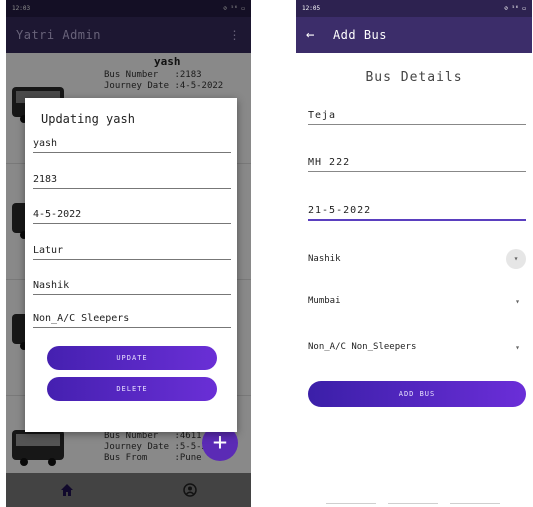  I want to click on from-dropdown: Nashik ▾, so click(417, 259).